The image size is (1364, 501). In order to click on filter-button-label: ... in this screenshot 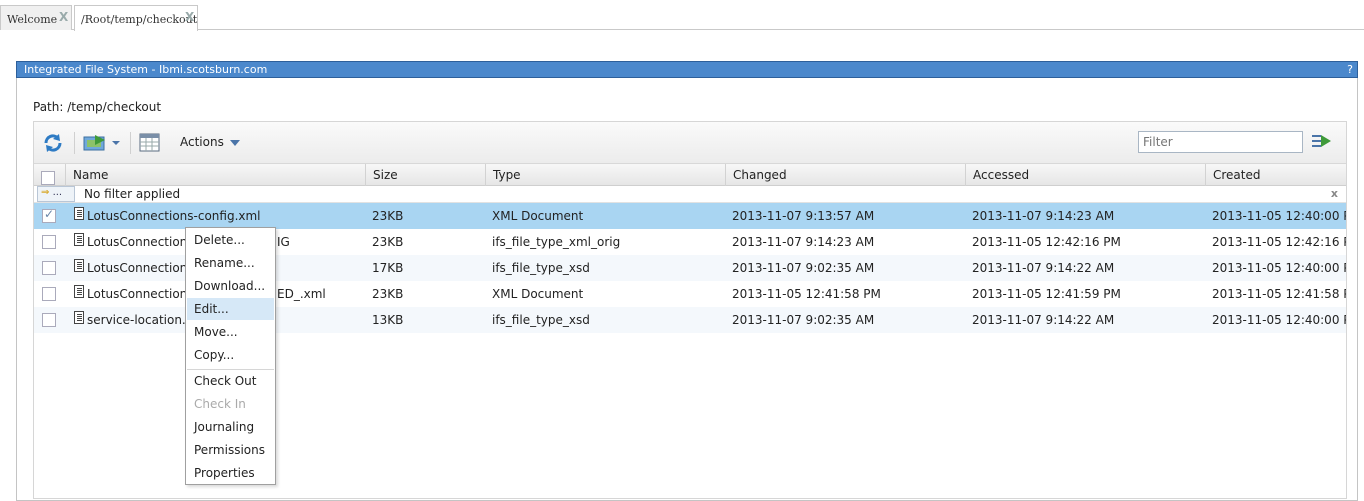, I will do `click(57, 192)`.